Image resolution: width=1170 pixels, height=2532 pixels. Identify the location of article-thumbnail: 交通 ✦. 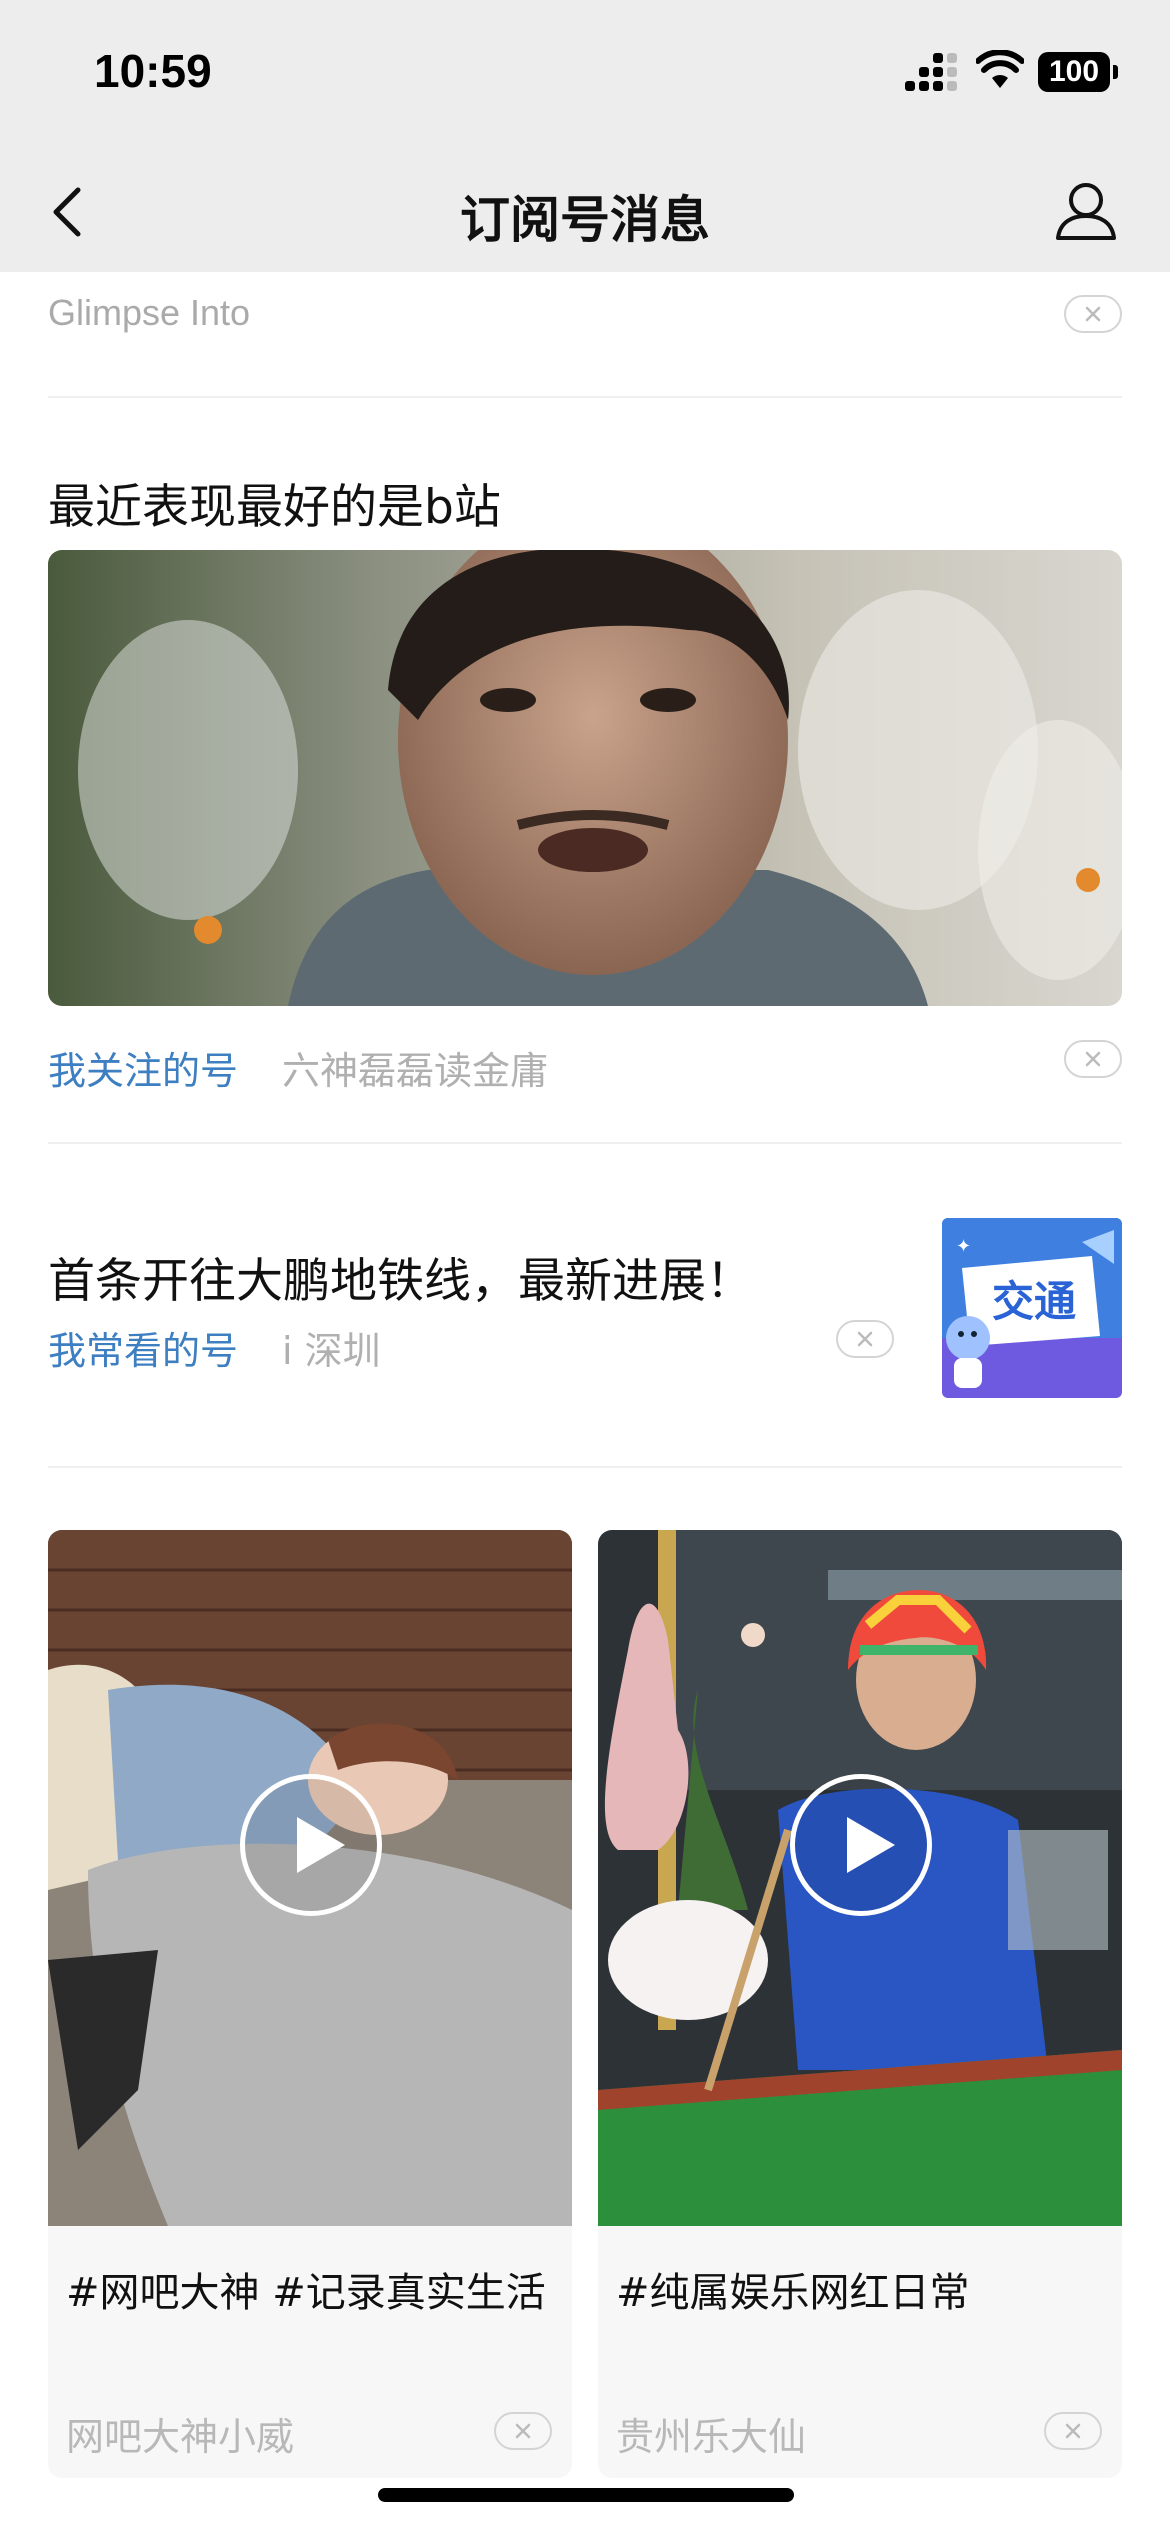
(1032, 1308).